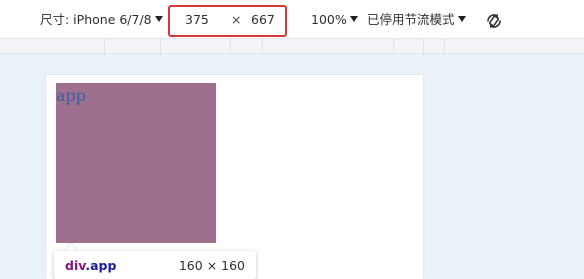  What do you see at coordinates (155, 265) in the screenshot?
I see `inspect-tooltip: div.app 160 × 160` at bounding box center [155, 265].